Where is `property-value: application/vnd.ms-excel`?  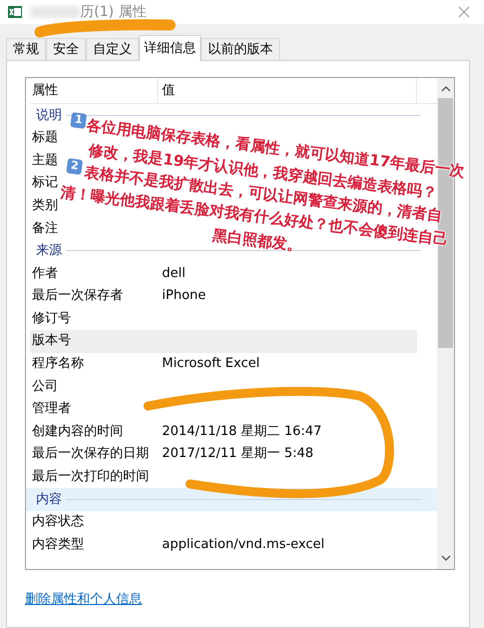 property-value: application/vnd.ms-excel is located at coordinates (243, 545).